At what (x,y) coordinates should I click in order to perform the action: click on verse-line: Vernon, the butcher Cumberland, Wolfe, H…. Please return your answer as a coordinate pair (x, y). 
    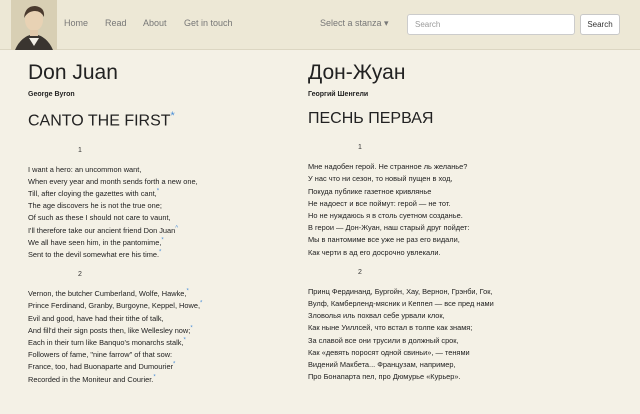
    Looking at the image, I should click on (108, 293).